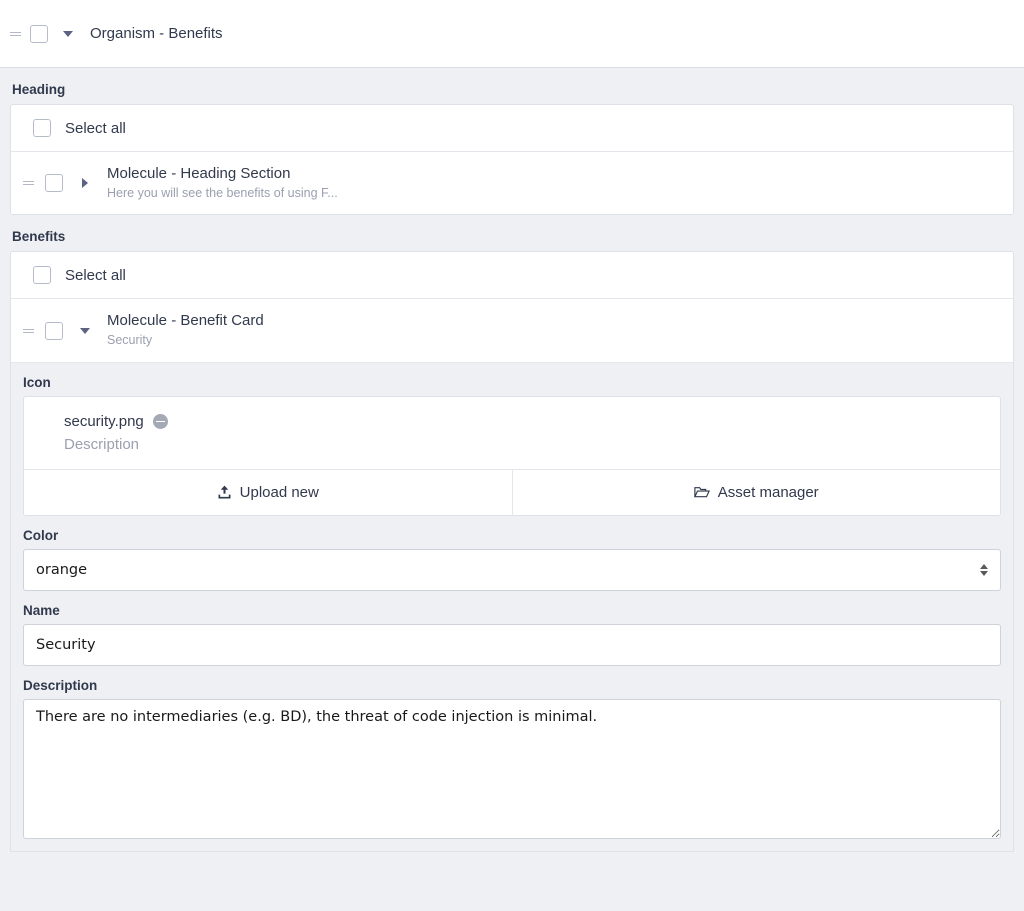  What do you see at coordinates (199, 173) in the screenshot?
I see `list-item-title: Molecule - Heading Section` at bounding box center [199, 173].